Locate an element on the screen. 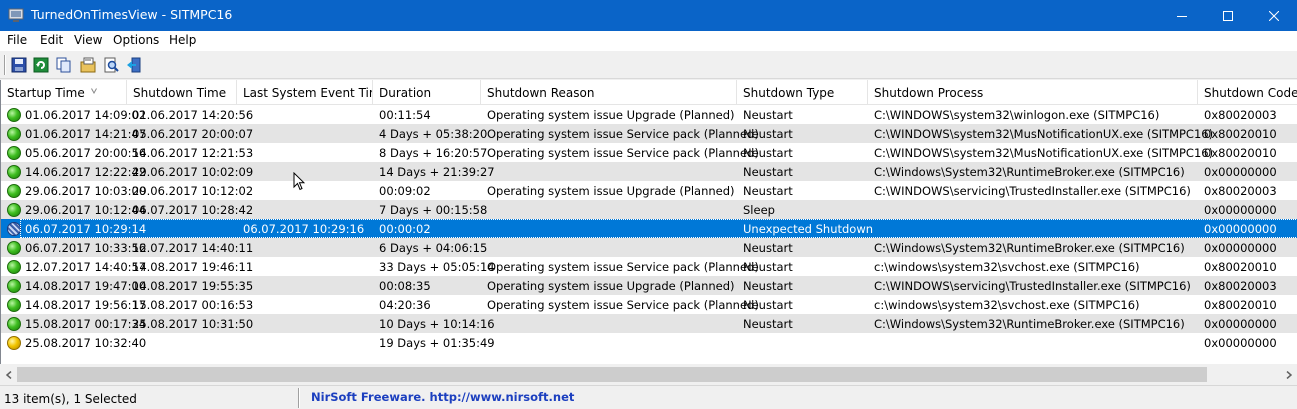 The height and width of the screenshot is (409, 1297). minimize-icon is located at coordinates (1182, 16).